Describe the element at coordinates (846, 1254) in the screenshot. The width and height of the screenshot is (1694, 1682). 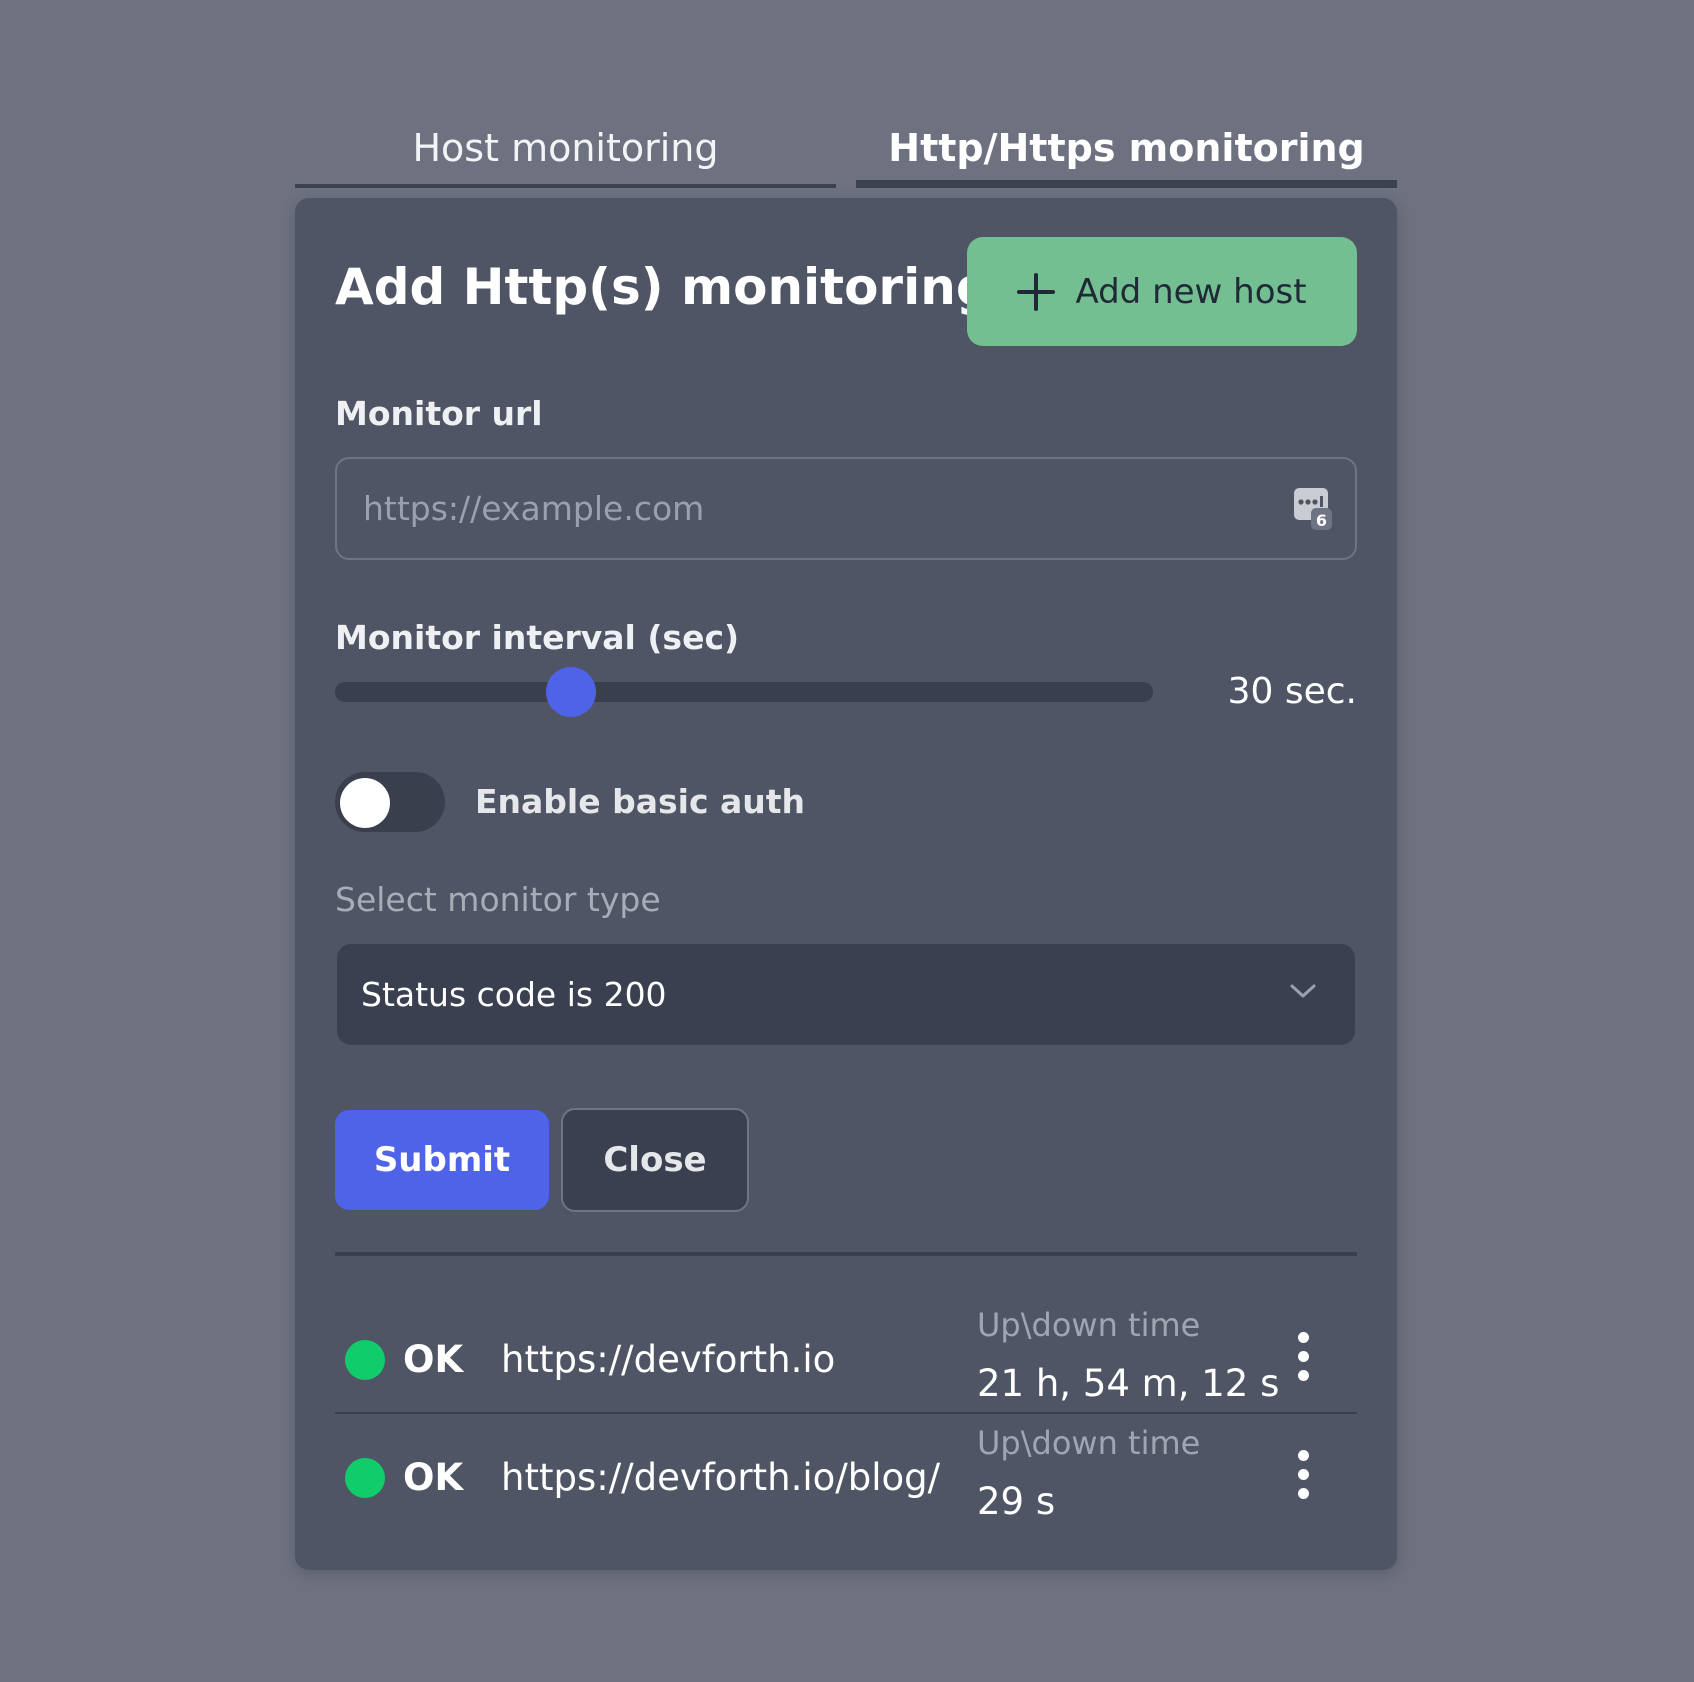
I see `divider` at that location.